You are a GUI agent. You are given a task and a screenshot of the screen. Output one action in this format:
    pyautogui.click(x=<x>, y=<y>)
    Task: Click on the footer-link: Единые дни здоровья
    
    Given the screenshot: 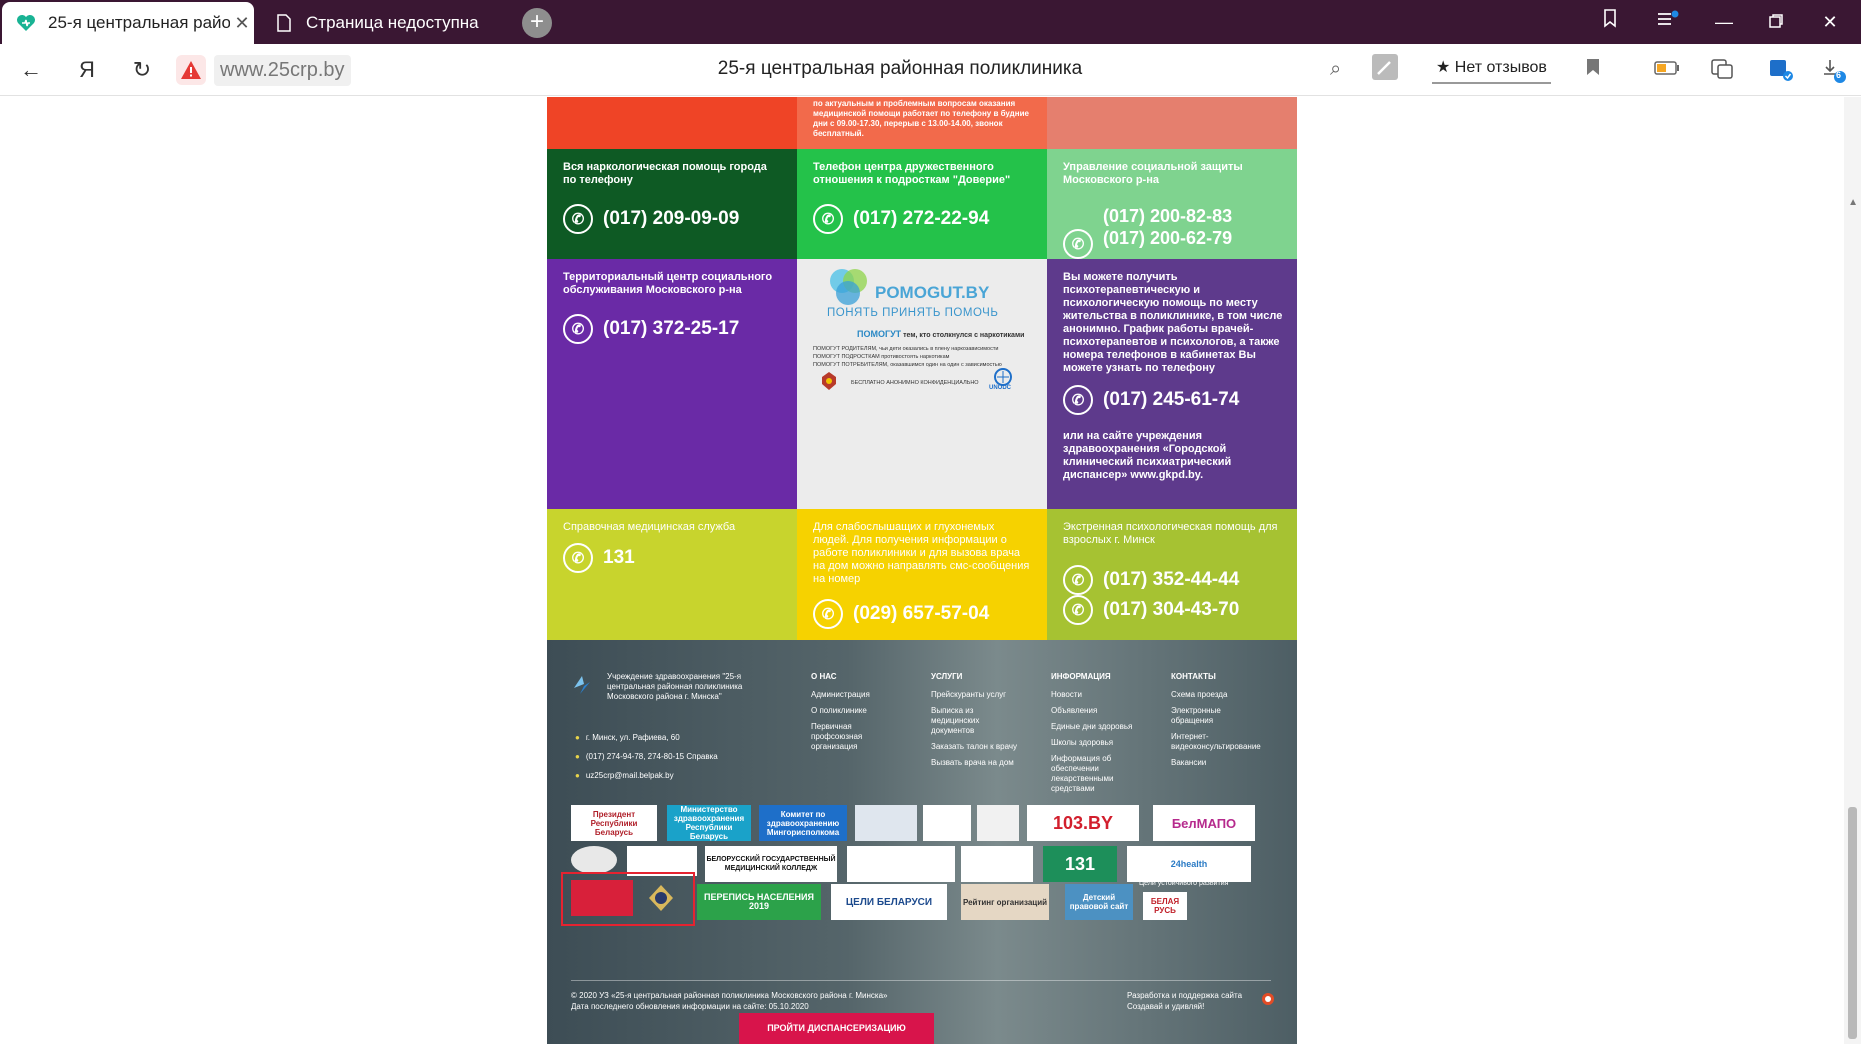 What is the action you would take?
    pyautogui.click(x=1101, y=727)
    